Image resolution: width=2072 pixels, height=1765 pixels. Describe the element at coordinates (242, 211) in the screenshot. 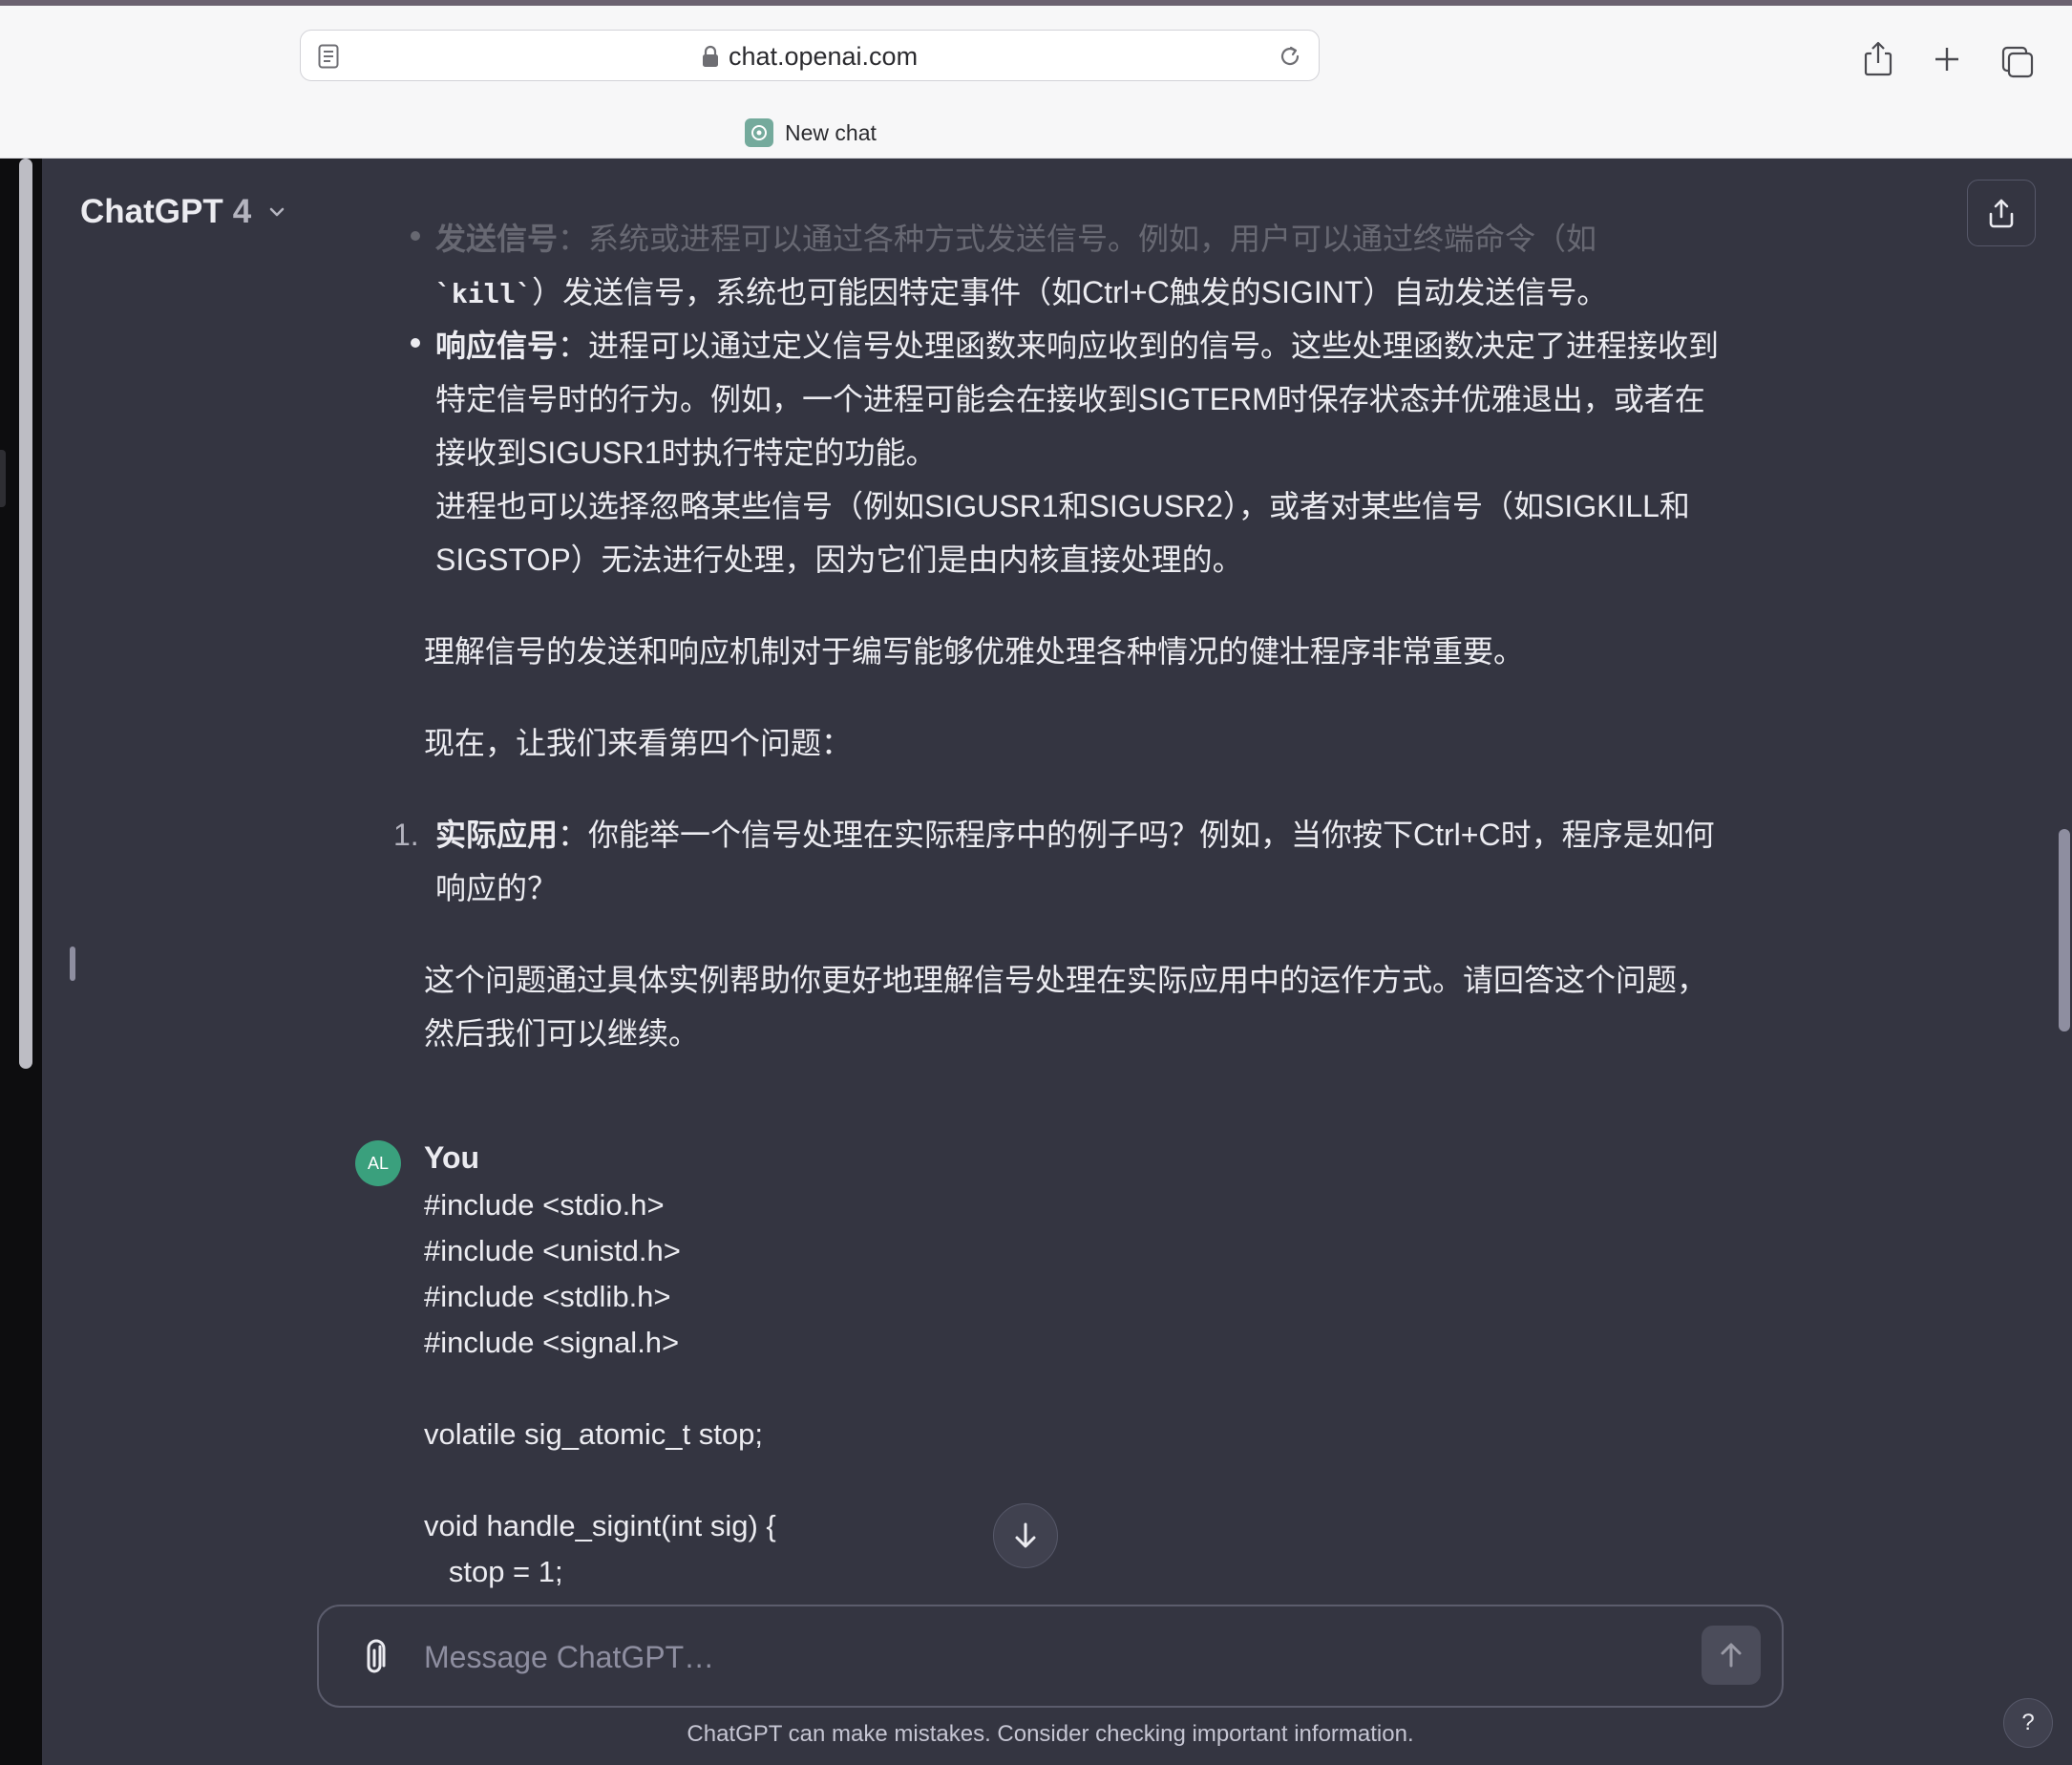

I see `model-version: 4` at that location.